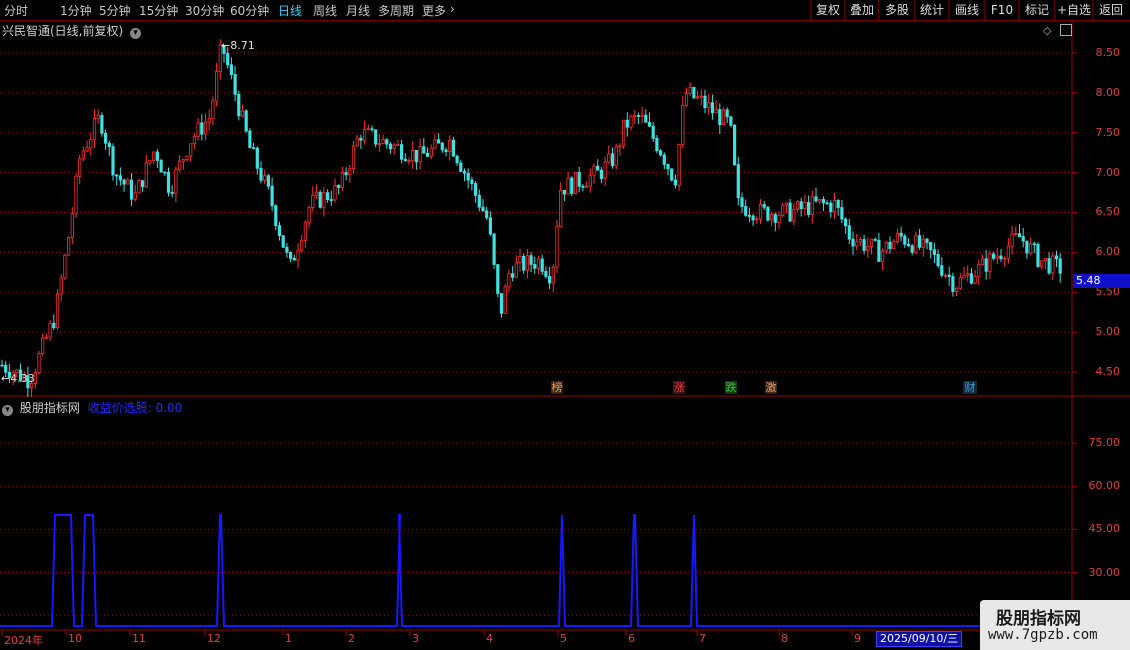 The image size is (1130, 650). I want to click on watermark-logo: 股朋指标网 www.7gpzb.com, so click(1055, 625).